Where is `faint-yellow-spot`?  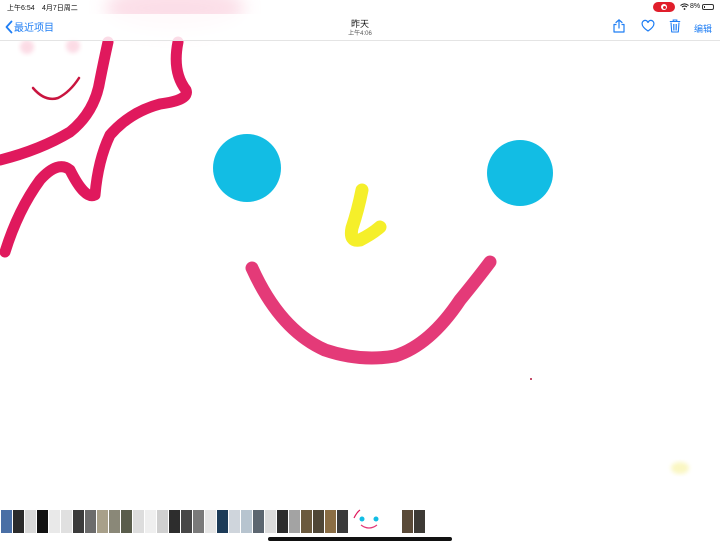
faint-yellow-spot is located at coordinates (680, 468).